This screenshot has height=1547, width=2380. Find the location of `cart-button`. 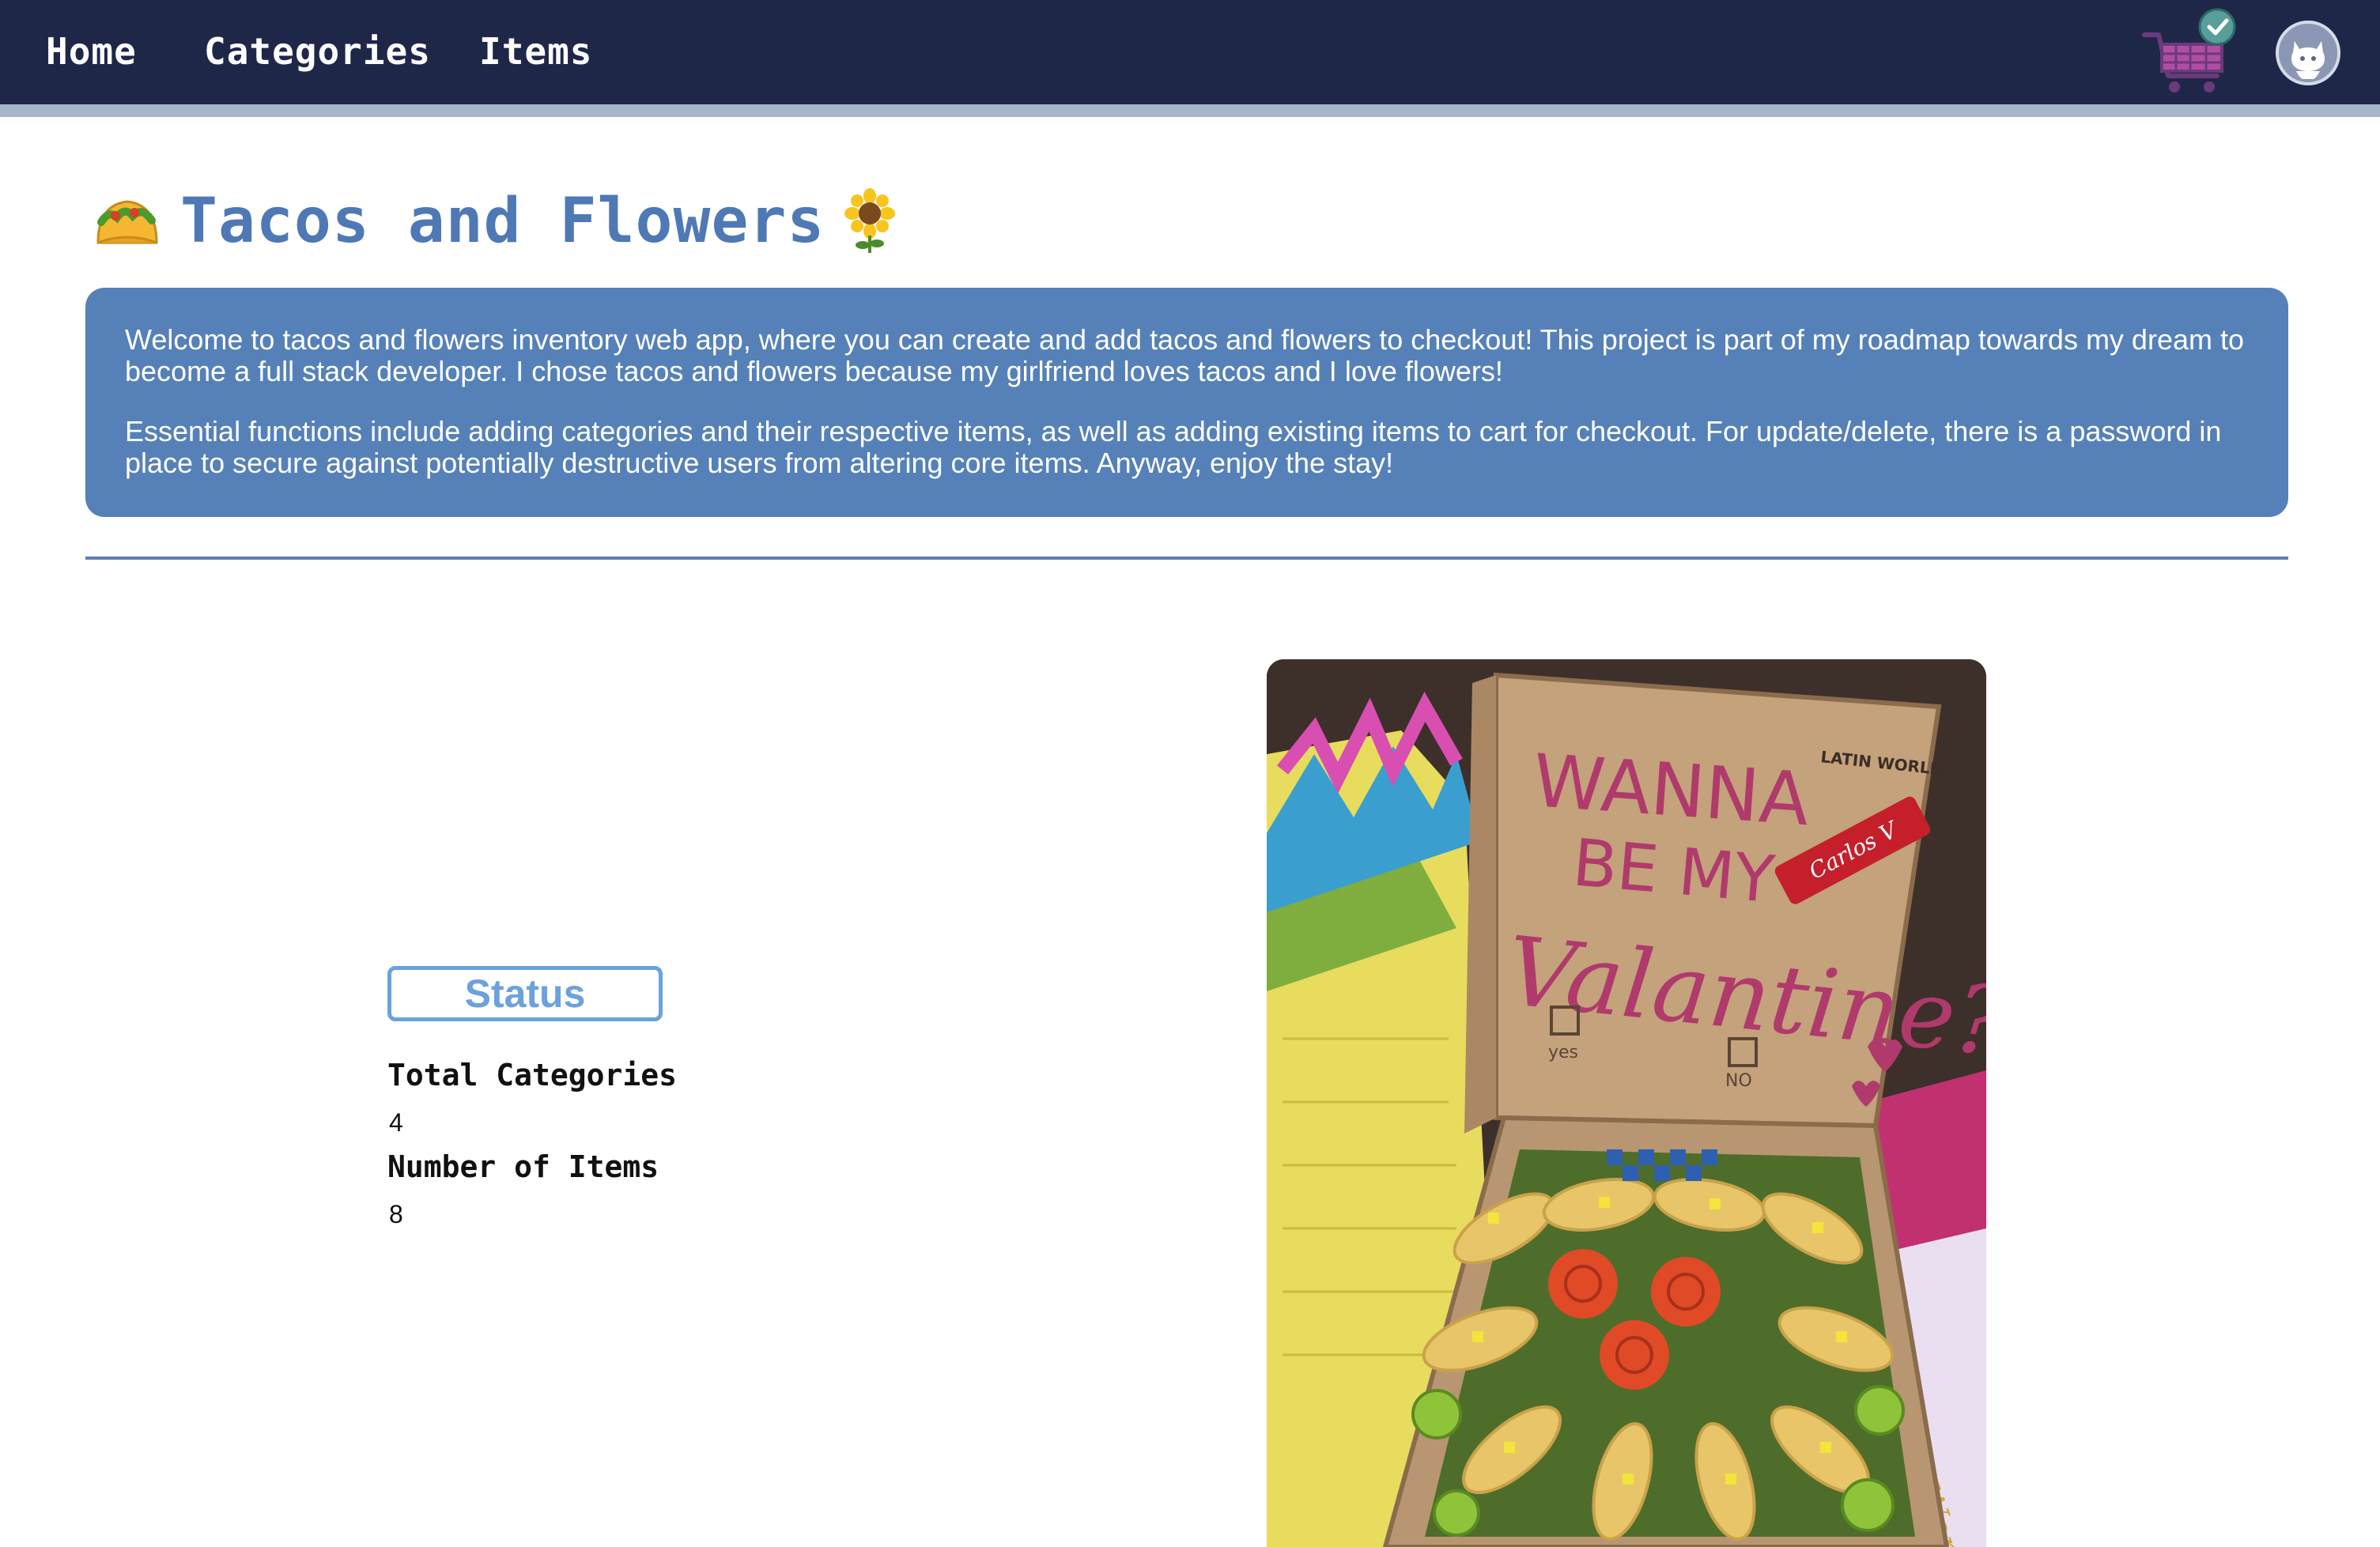

cart-button is located at coordinates (2191, 55).